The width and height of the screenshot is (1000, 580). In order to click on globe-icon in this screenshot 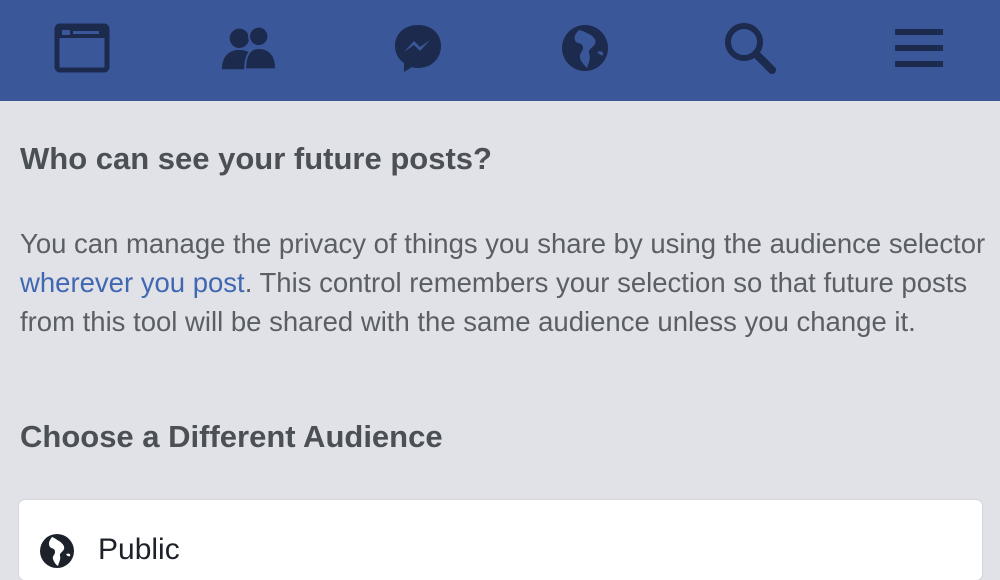, I will do `click(57, 551)`.